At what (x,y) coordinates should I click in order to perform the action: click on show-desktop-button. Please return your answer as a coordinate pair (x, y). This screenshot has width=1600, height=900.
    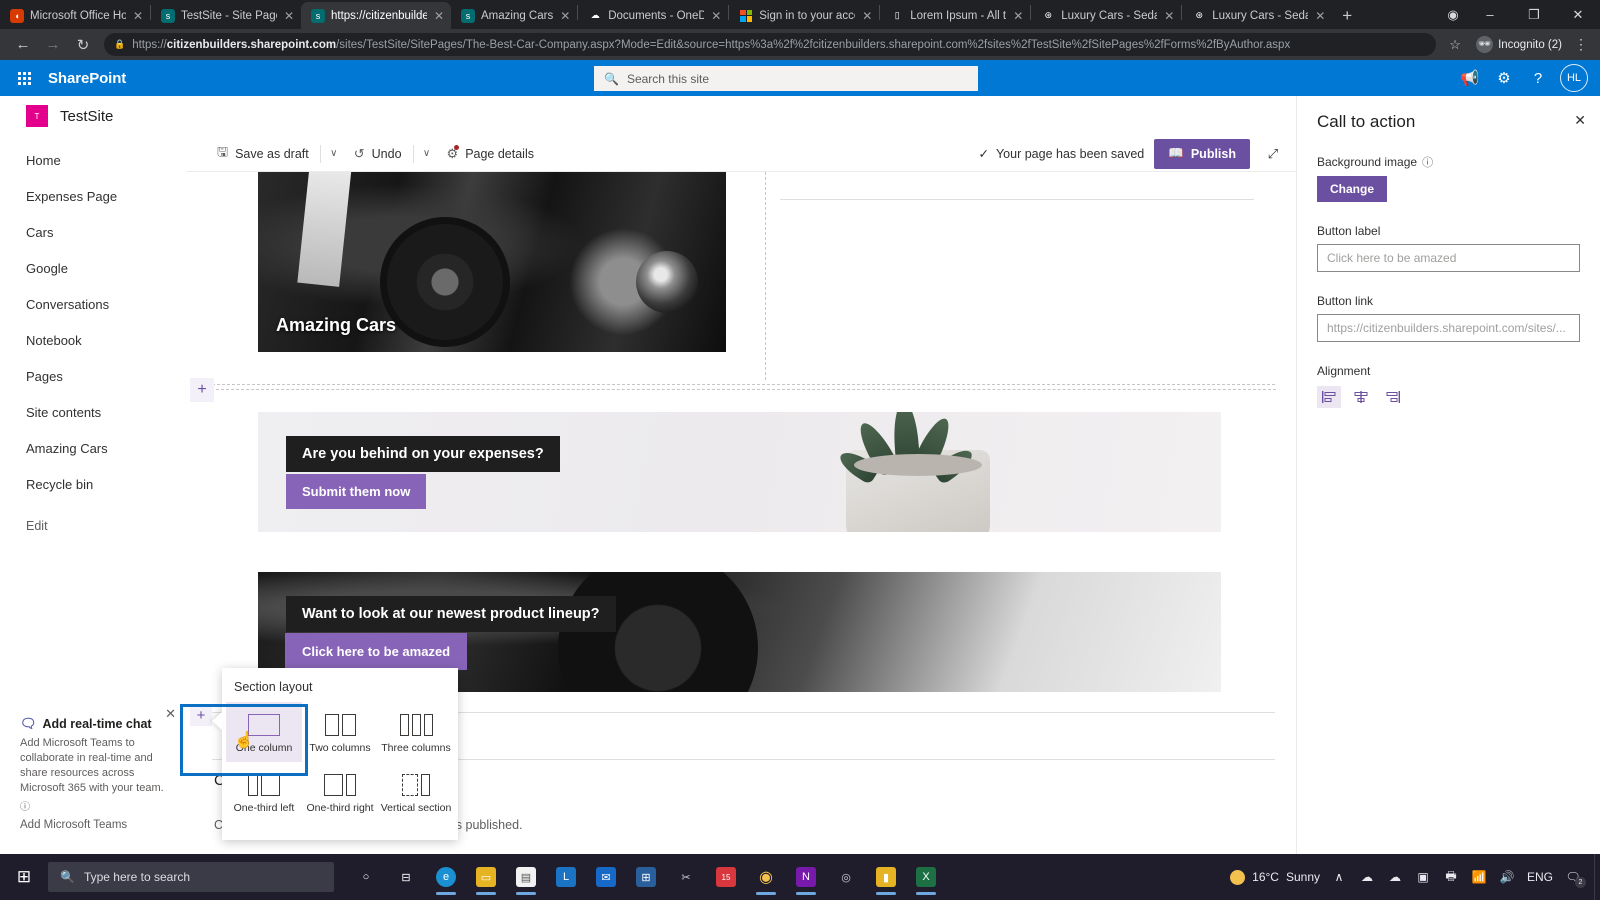
    Looking at the image, I should click on (1597, 877).